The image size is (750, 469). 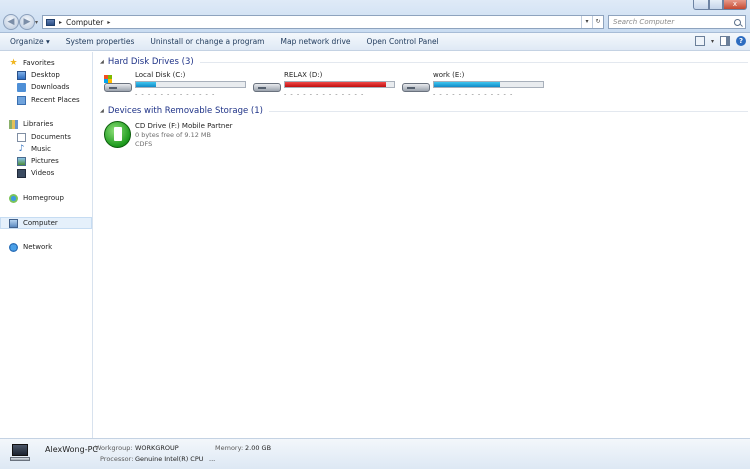 I want to click on nav-label: Libraries, so click(x=38, y=124).